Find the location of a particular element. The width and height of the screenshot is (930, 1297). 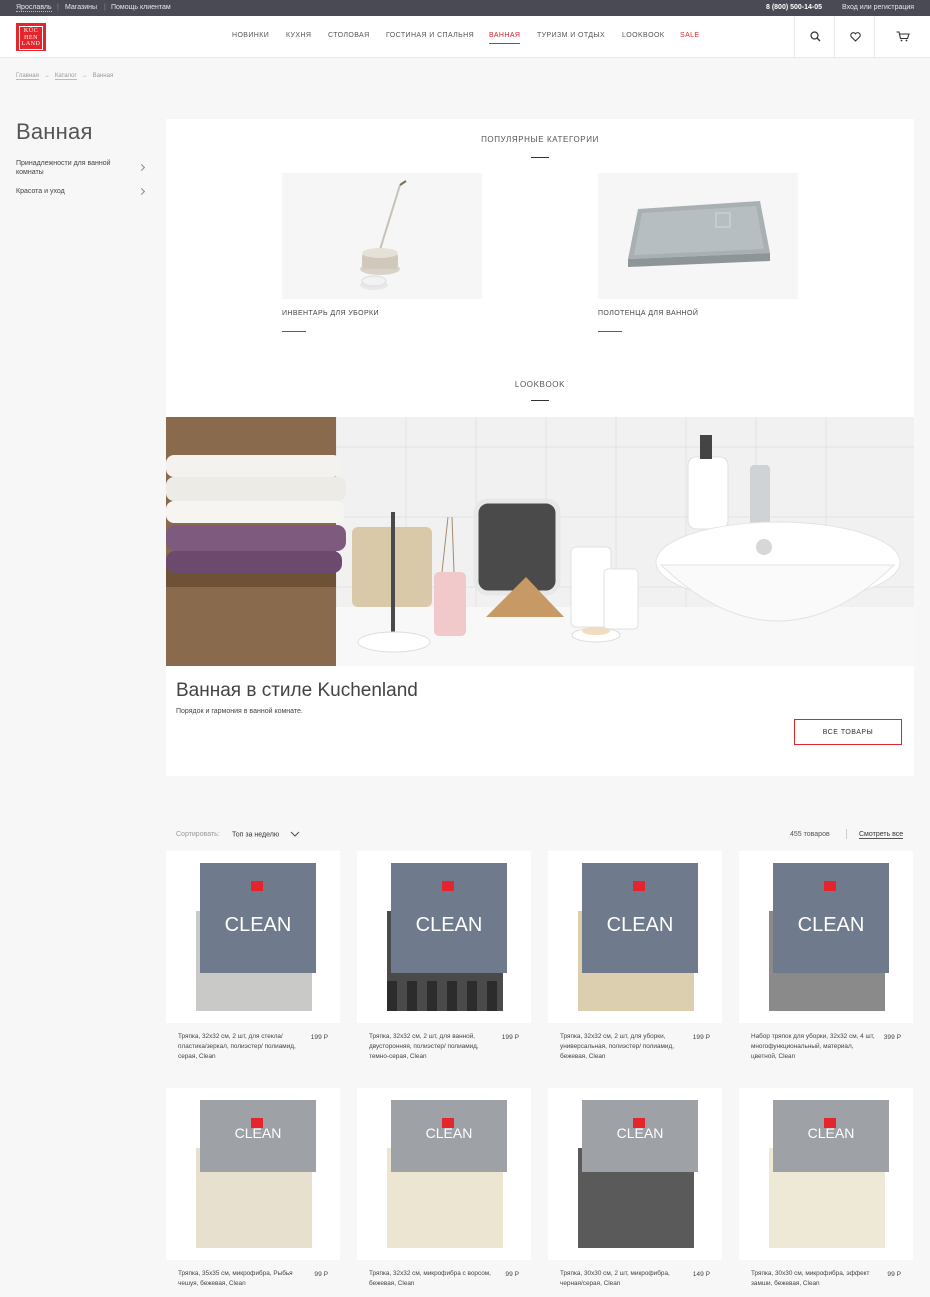

lookbook-heading: Ванная в стиле Kuchenland is located at coordinates (297, 690).